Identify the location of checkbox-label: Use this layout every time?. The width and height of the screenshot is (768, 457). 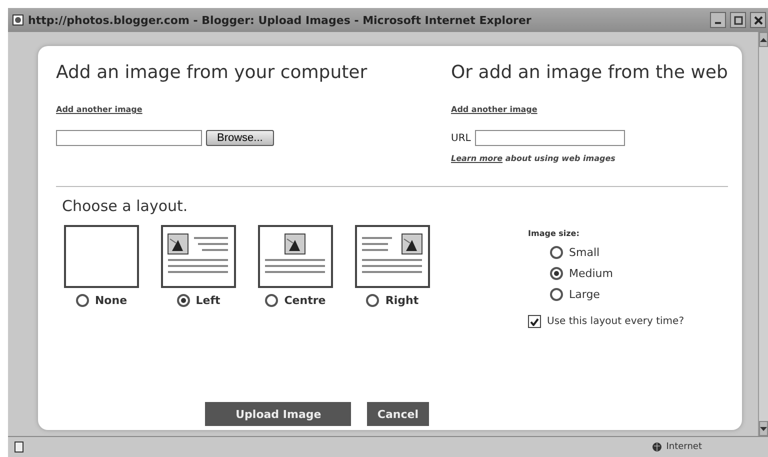
(615, 321).